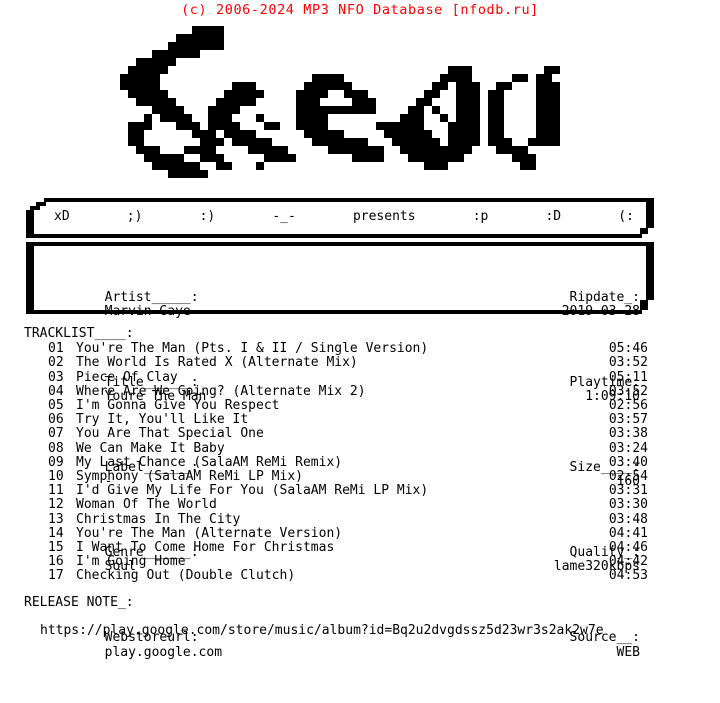 This screenshot has width=720, height=703. Describe the element at coordinates (604, 553) in the screenshot. I see `field-quality-label: Quality_:` at that location.